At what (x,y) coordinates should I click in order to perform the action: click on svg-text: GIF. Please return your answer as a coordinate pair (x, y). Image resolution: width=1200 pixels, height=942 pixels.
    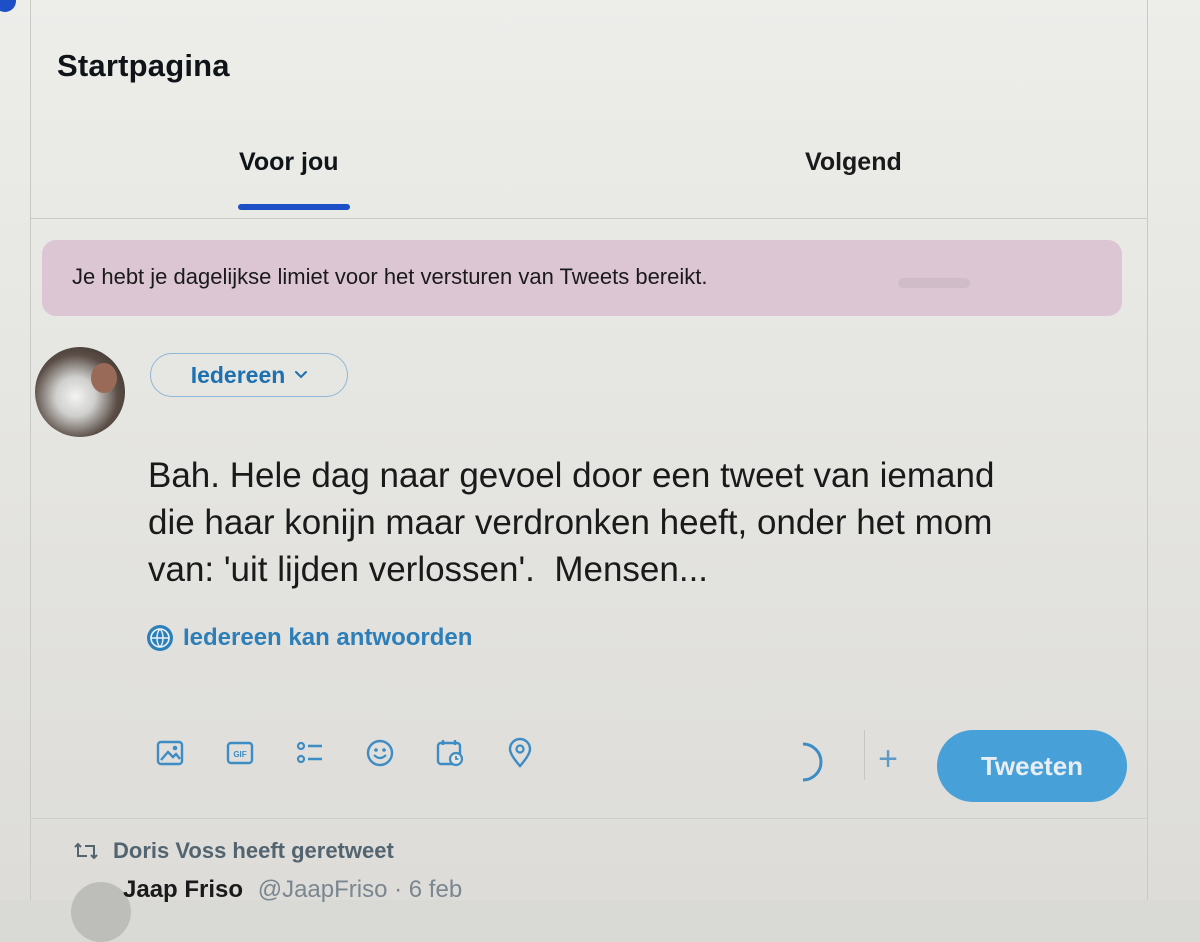
    Looking at the image, I should click on (239, 754).